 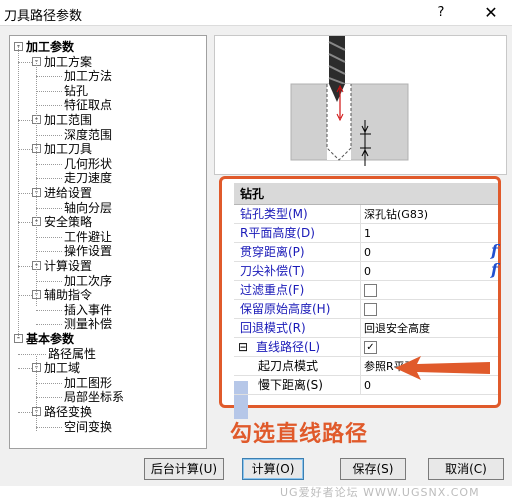 I want to click on tree-item-label: 路径属性, so click(x=72, y=353).